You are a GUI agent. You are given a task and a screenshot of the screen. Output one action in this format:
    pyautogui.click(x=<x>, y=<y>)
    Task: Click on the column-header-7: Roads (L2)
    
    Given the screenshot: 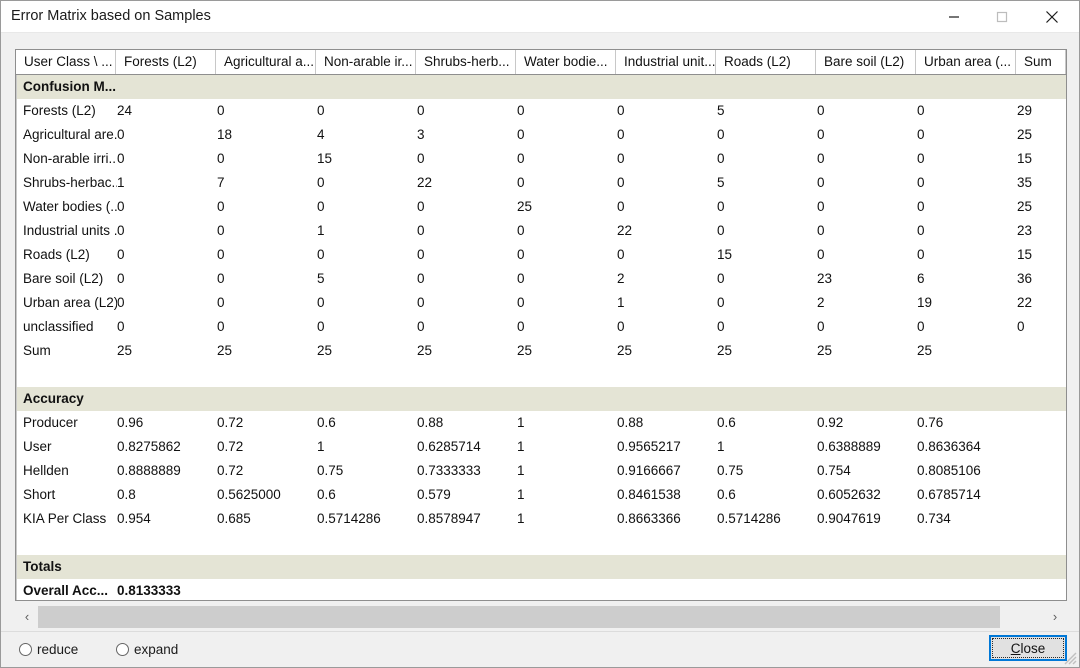 What is the action you would take?
    pyautogui.click(x=766, y=62)
    